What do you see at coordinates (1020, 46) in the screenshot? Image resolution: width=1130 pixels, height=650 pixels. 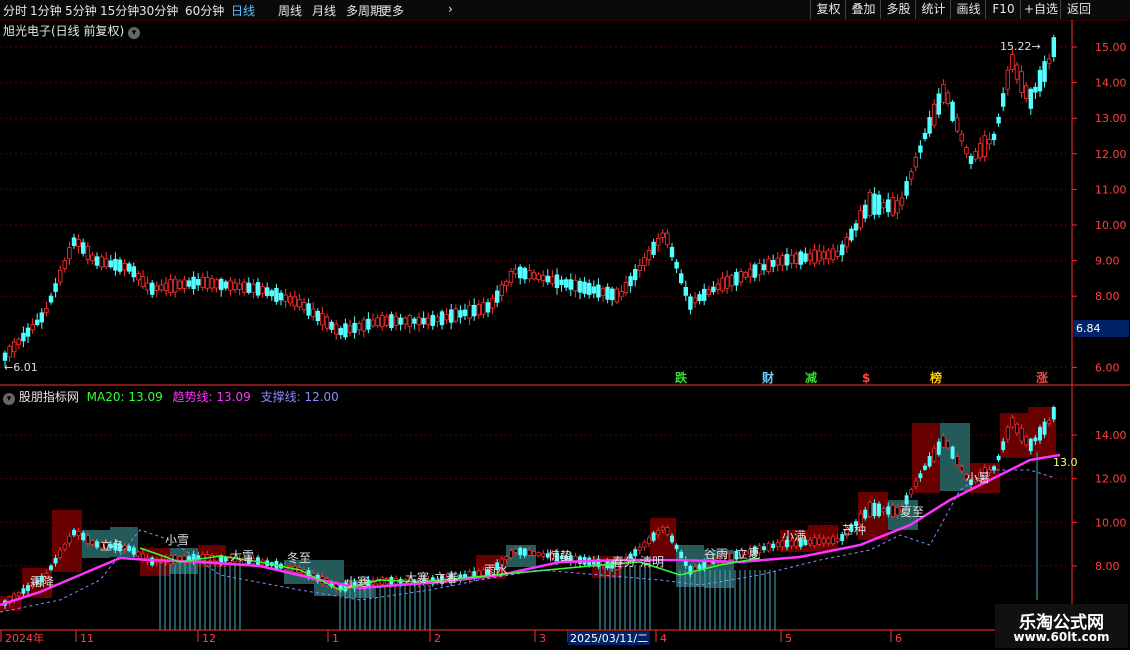 I see `high-price-label: 15.22→` at bounding box center [1020, 46].